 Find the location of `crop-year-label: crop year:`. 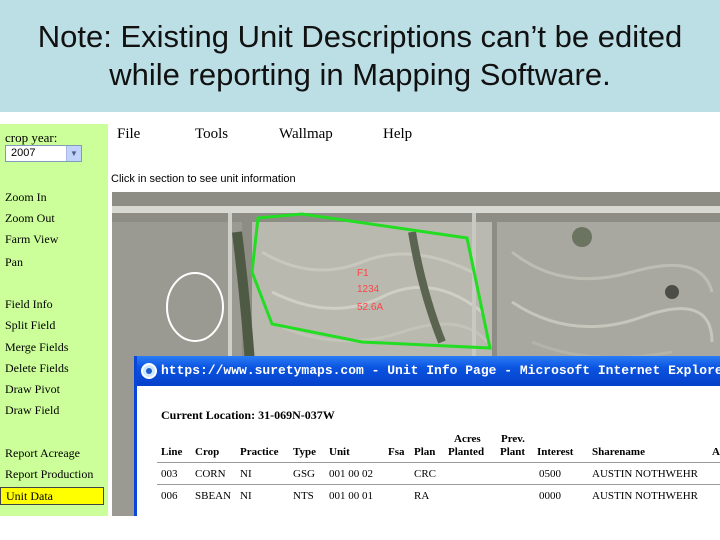

crop-year-label: crop year: is located at coordinates (31, 137).